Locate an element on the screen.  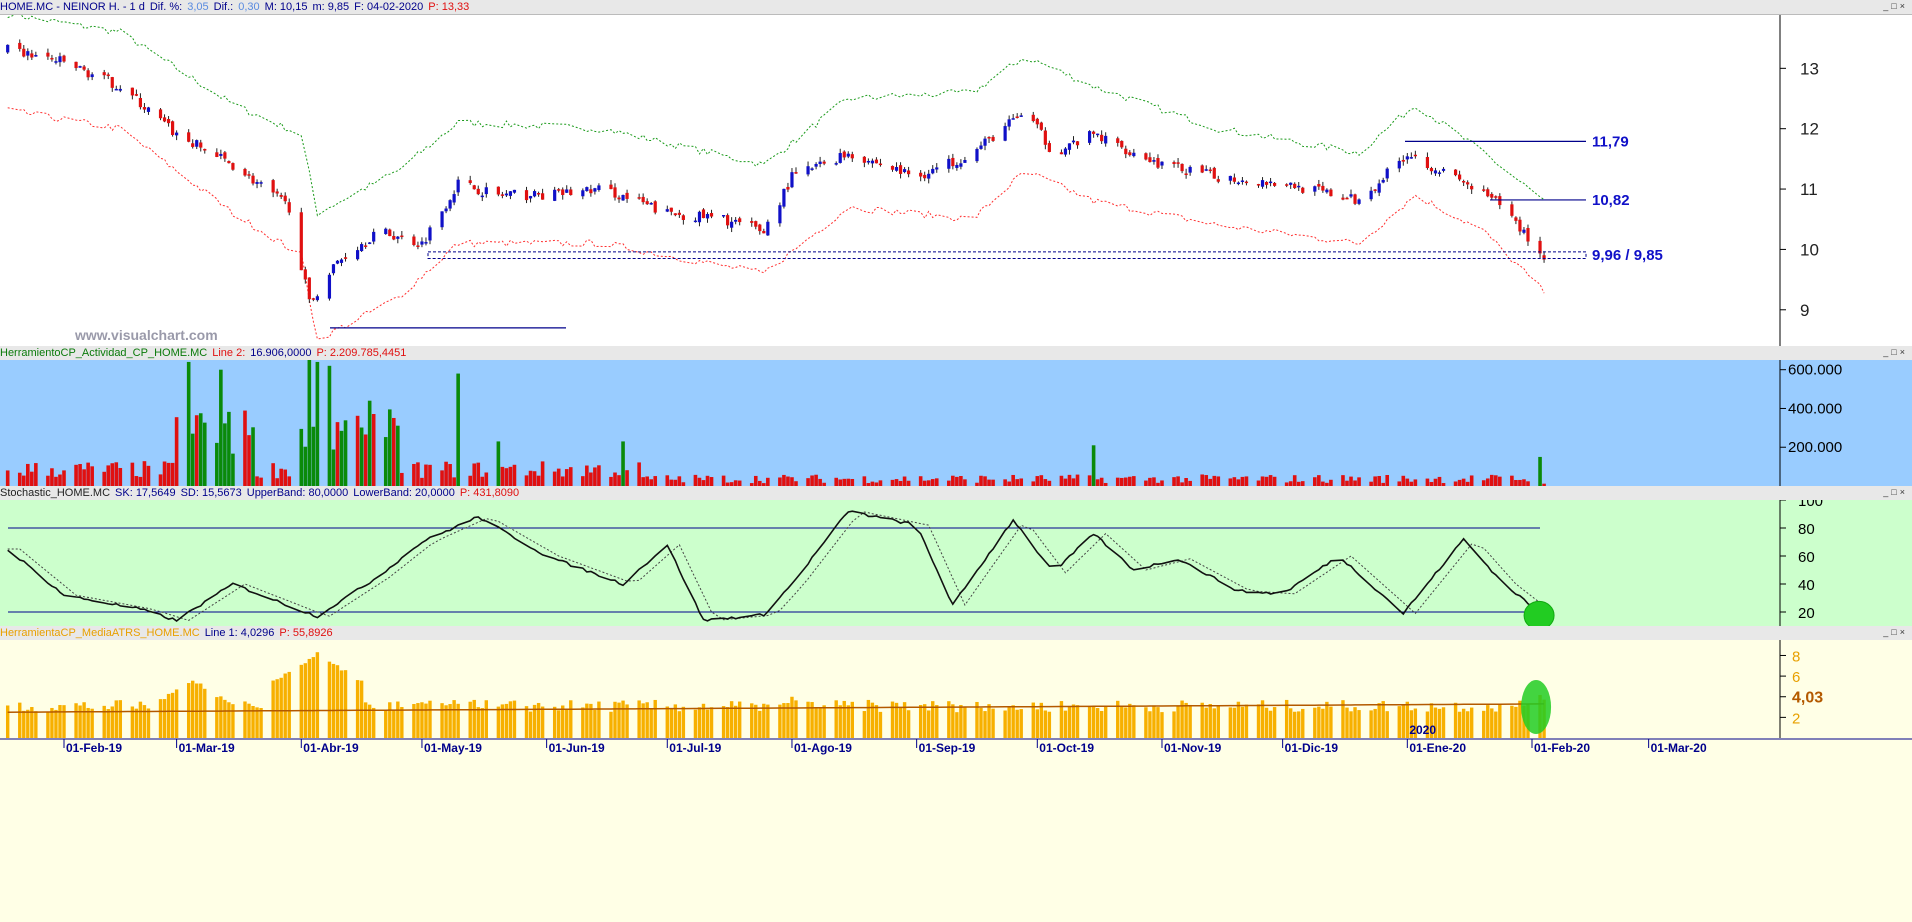
volume-window-controls: _□× is located at coordinates (1895, 352).